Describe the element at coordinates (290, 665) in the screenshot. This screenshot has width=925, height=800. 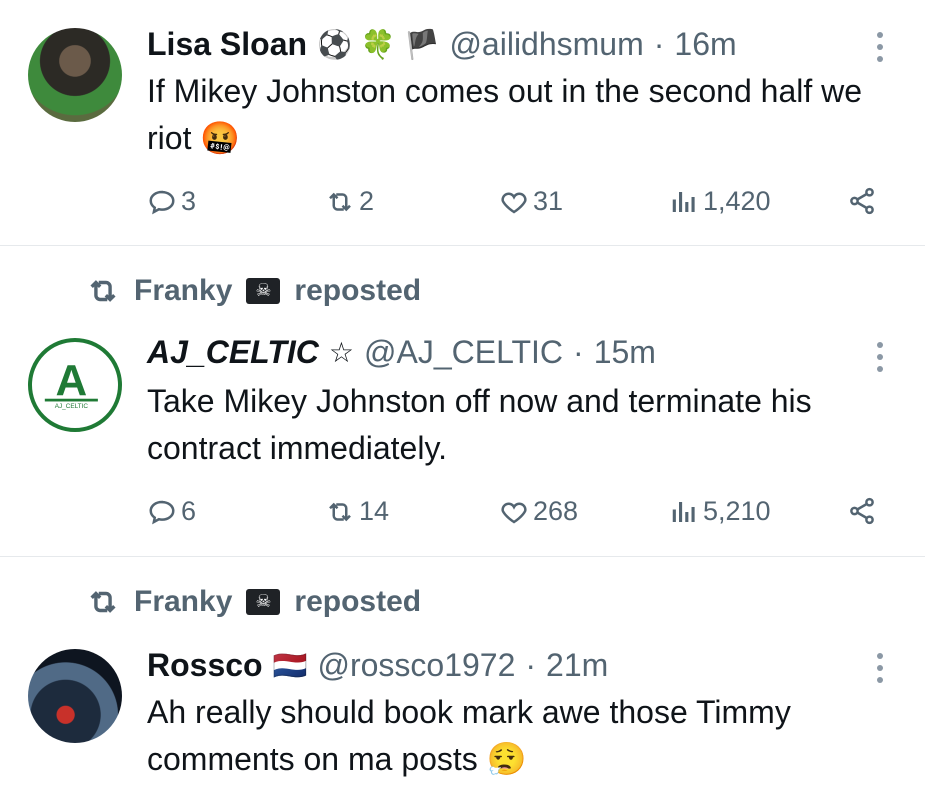
I see `profile-emoji-badges: 🇳🇱` at that location.